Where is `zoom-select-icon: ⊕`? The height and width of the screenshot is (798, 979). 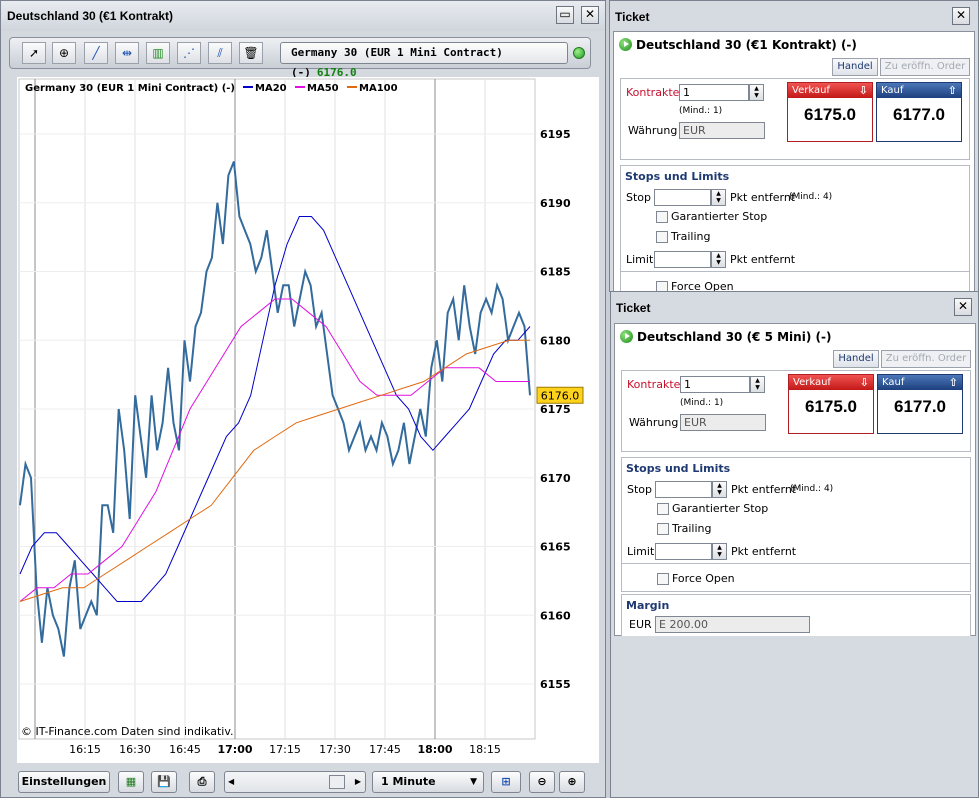 zoom-select-icon: ⊕ is located at coordinates (64, 53).